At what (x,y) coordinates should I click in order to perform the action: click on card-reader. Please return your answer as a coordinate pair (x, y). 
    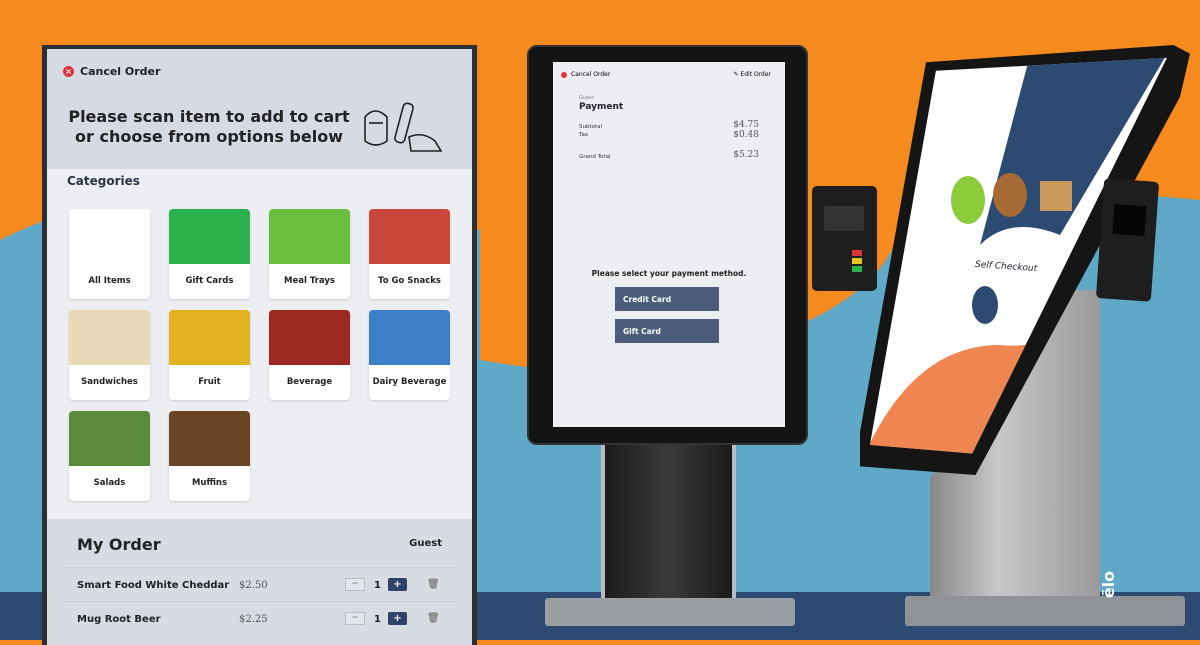
    Looking at the image, I should click on (1127, 240).